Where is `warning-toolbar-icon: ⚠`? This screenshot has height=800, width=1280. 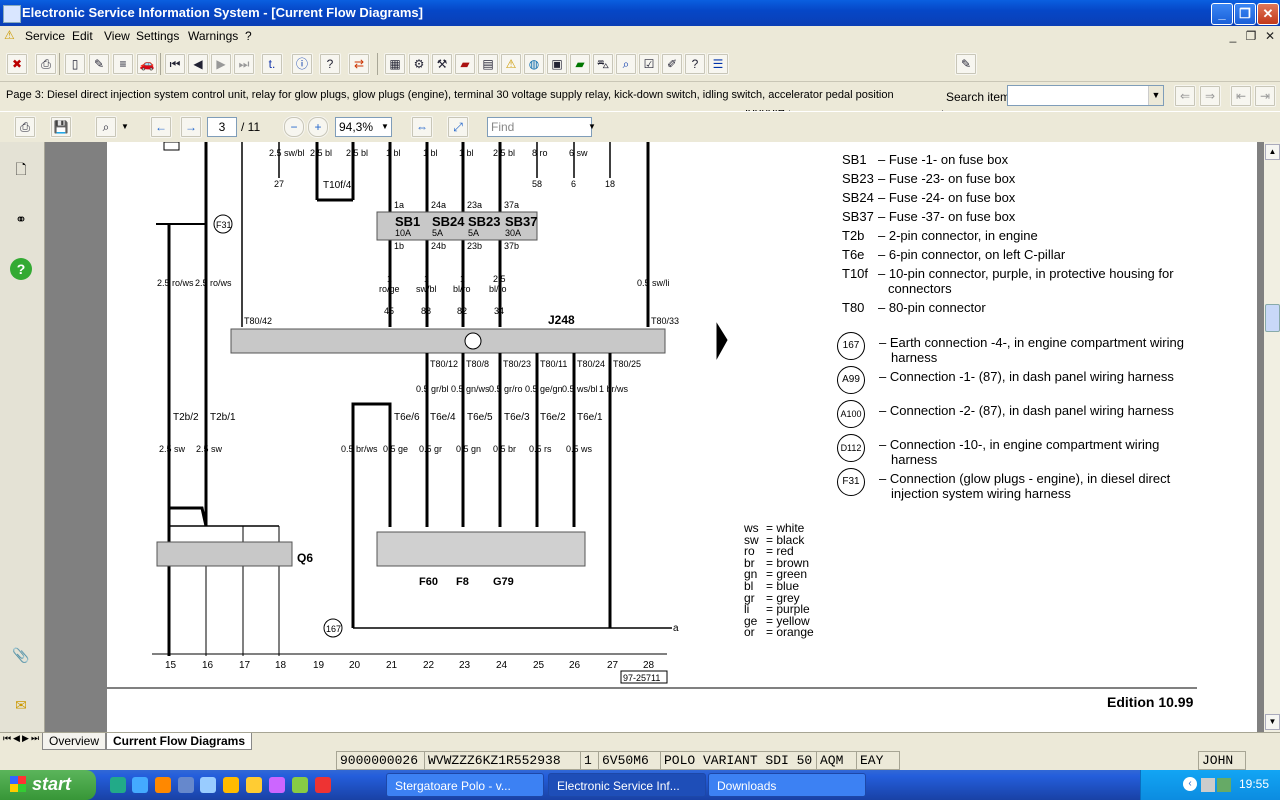 warning-toolbar-icon: ⚠ is located at coordinates (511, 64).